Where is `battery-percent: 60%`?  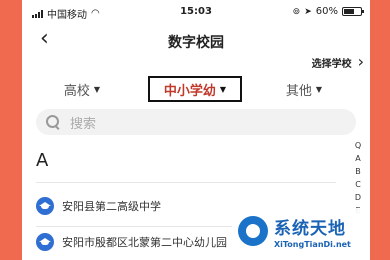
battery-percent: 60% is located at coordinates (326, 11).